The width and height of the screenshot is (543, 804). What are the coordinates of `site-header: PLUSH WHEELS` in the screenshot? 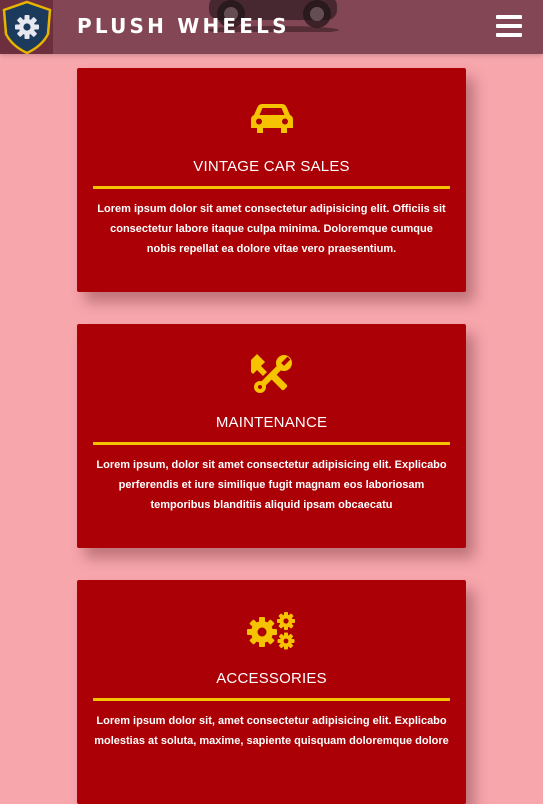 It's located at (271, 27).